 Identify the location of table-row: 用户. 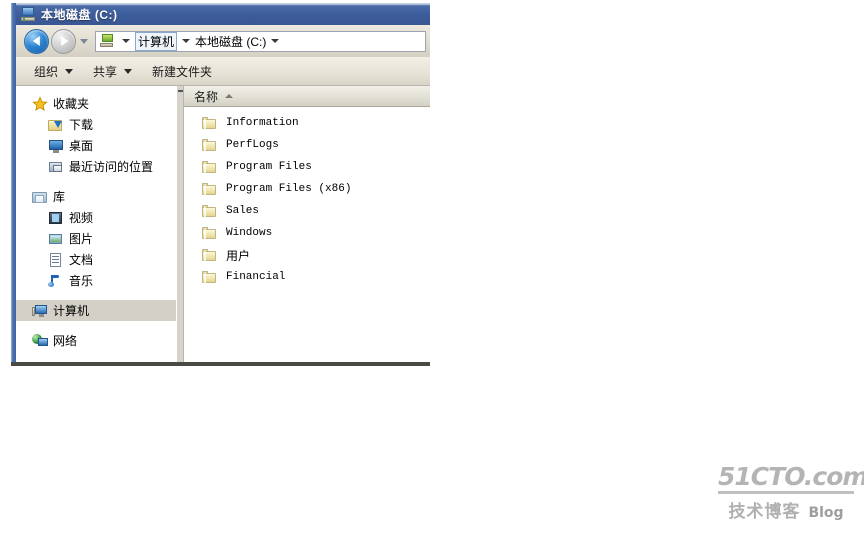
(307, 255).